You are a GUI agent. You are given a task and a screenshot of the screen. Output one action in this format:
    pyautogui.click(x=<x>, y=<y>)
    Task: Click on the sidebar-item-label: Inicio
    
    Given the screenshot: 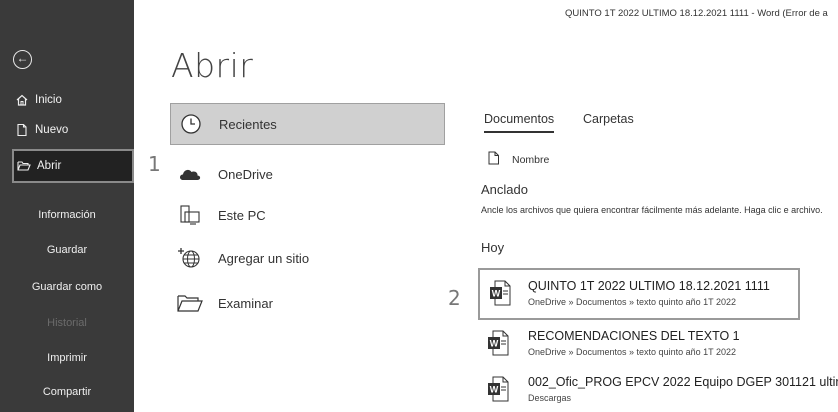 What is the action you would take?
    pyautogui.click(x=48, y=100)
    